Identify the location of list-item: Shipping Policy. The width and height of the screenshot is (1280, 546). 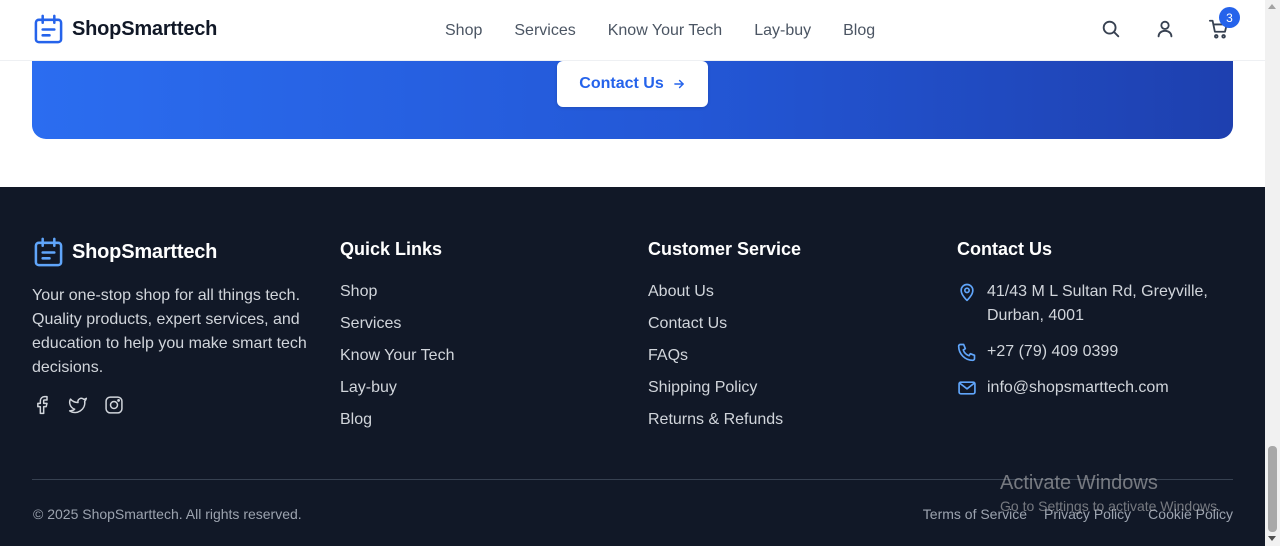
(715, 392).